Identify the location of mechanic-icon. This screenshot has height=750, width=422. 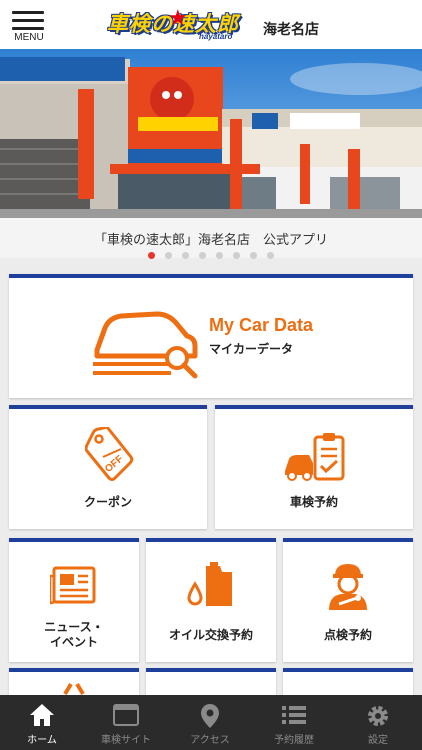
(348, 587).